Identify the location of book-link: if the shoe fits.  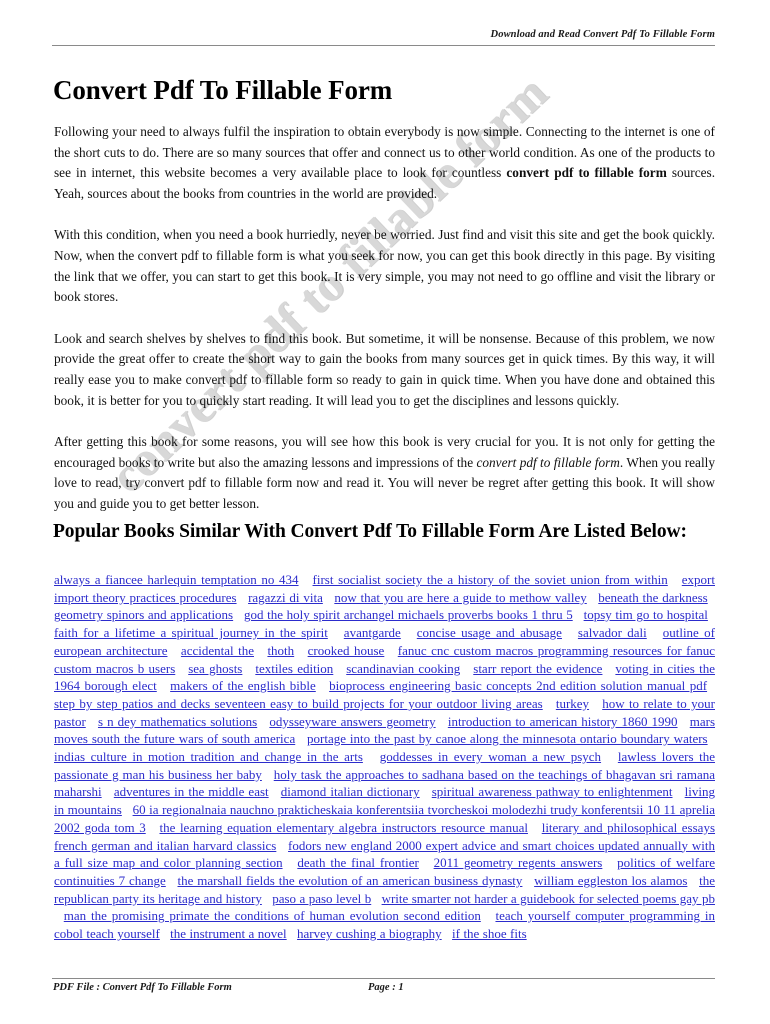
(489, 933).